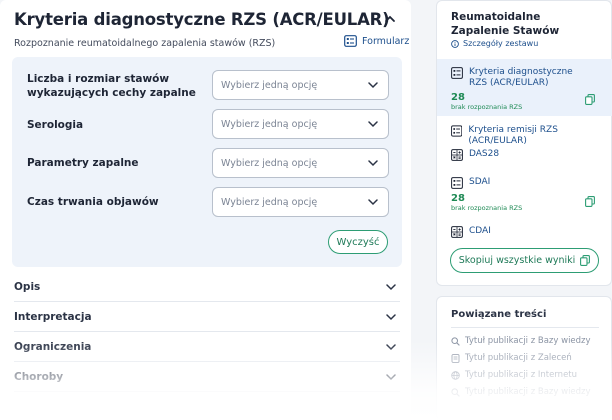 Image resolution: width=612 pixels, height=420 pixels. I want to click on related-item: Tytuł publikacji z Zaleceń, so click(511, 358).